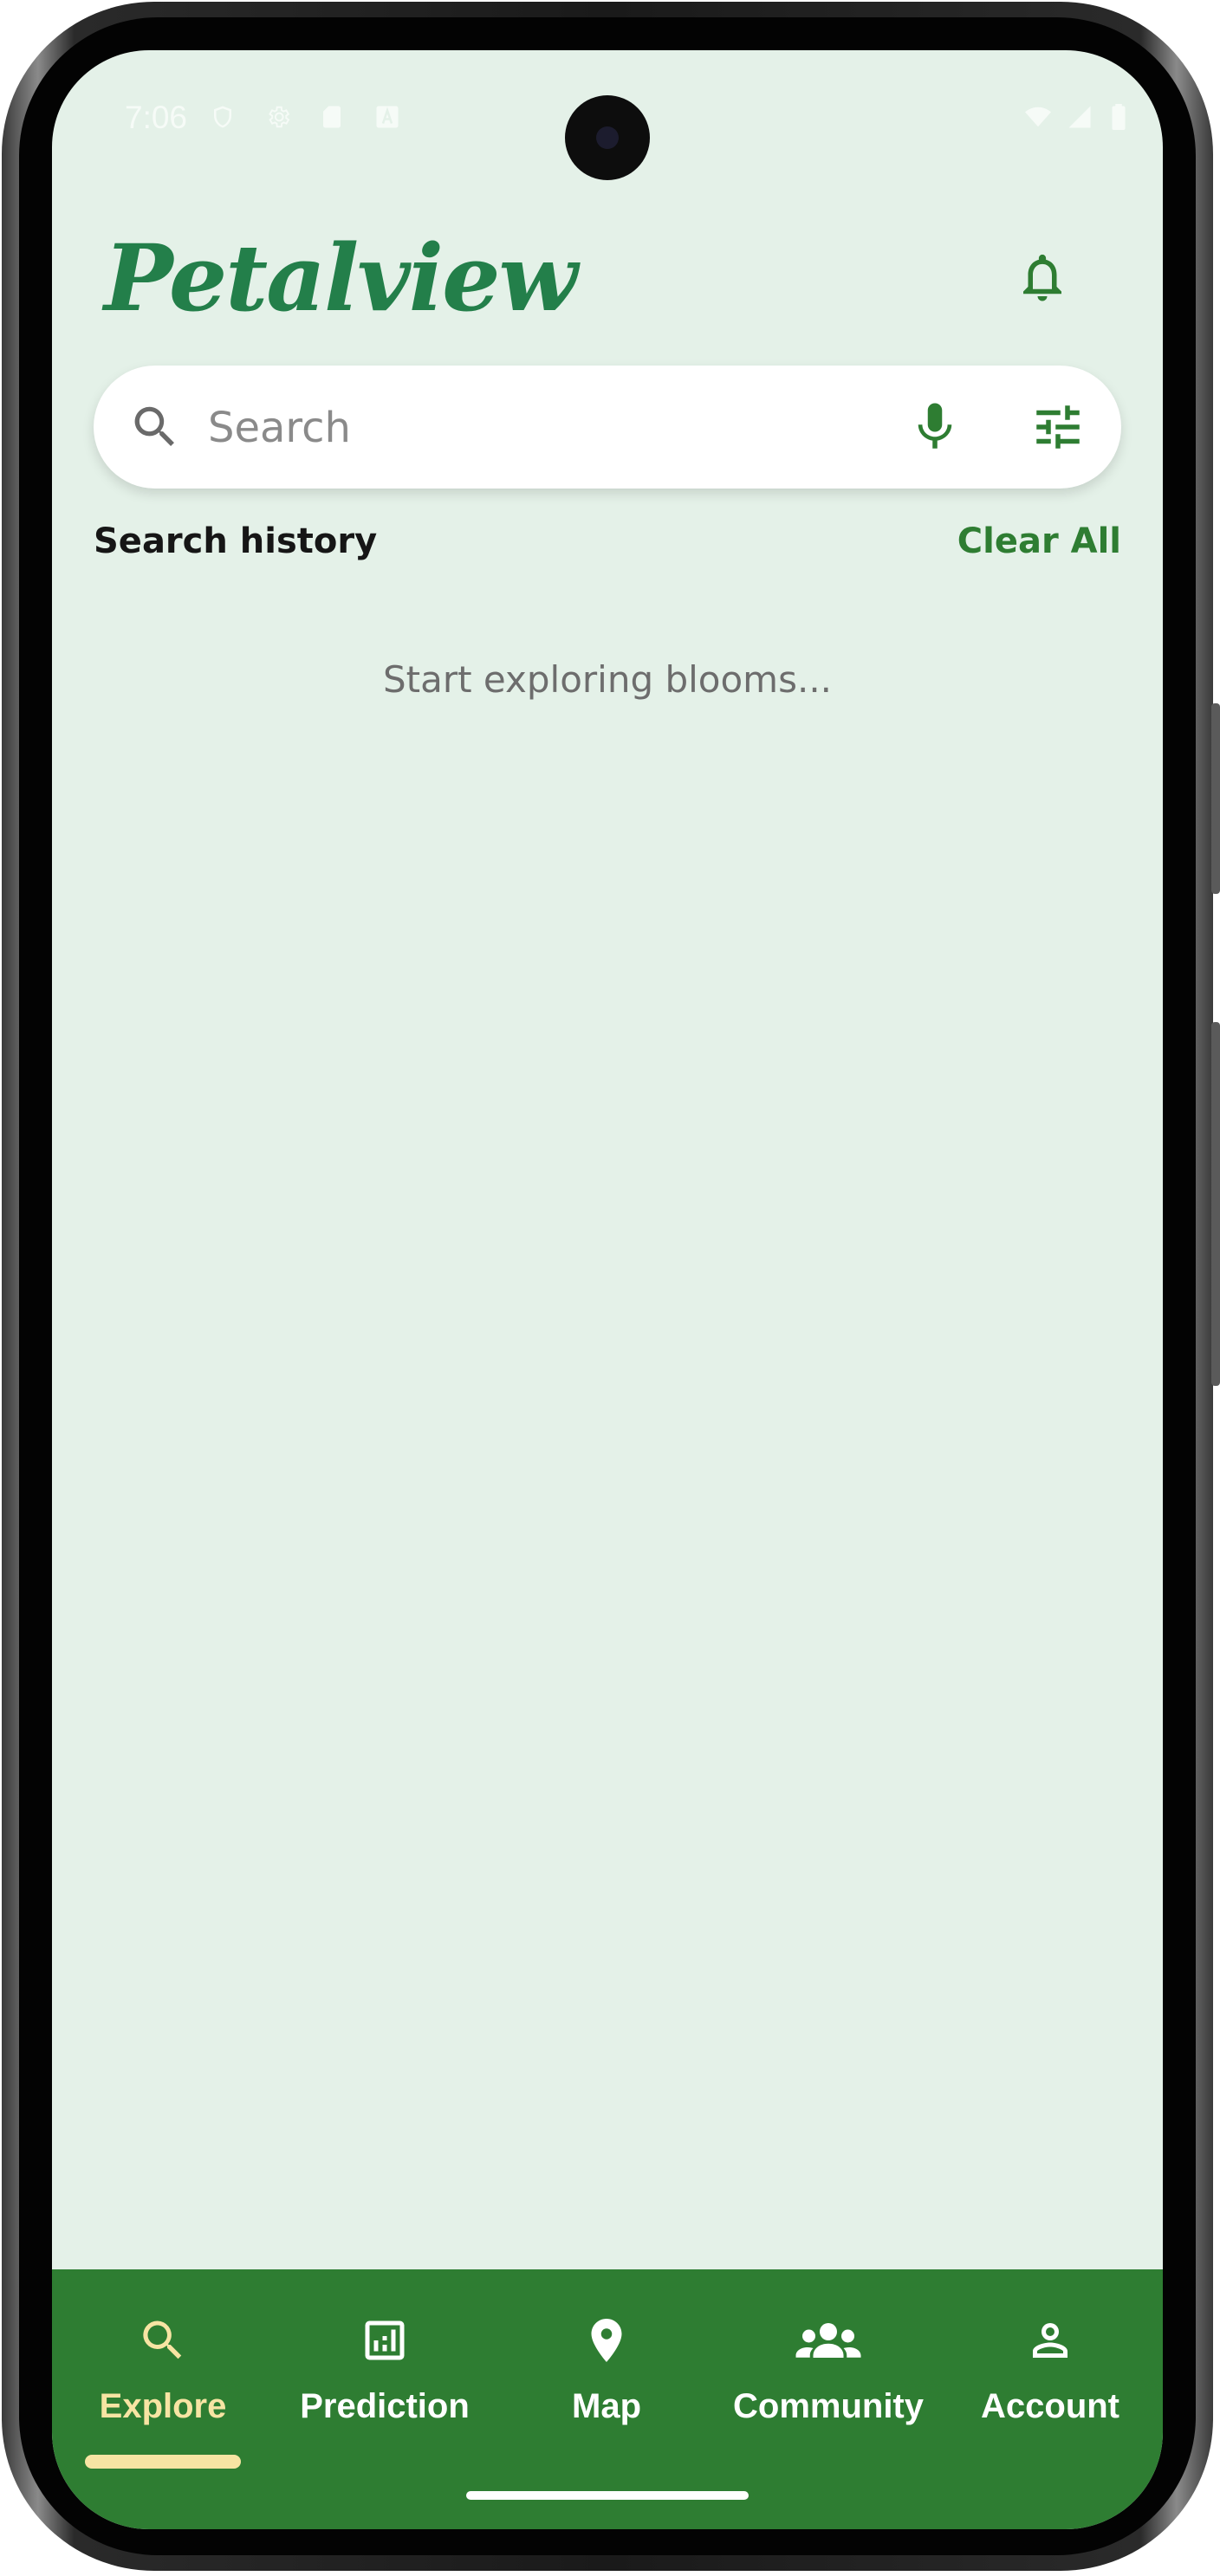 Image resolution: width=1220 pixels, height=2576 pixels. What do you see at coordinates (1042, 277) in the screenshot?
I see `notification-bell-icon` at bounding box center [1042, 277].